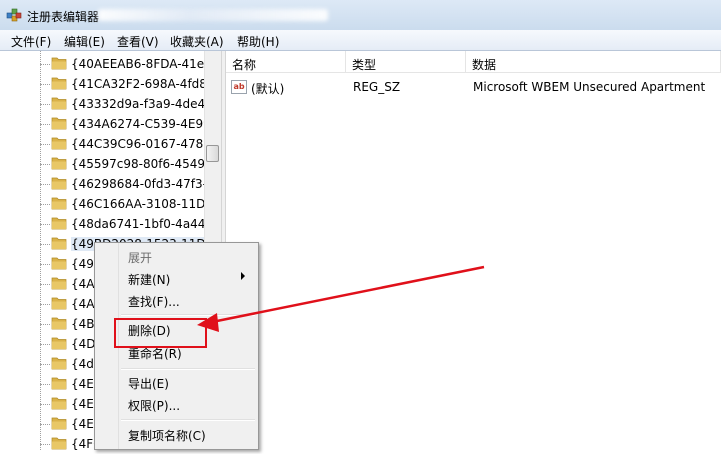  What do you see at coordinates (137, 104) in the screenshot?
I see `tree-item-label: {43332d9a-f3a9-4de4-` at bounding box center [137, 104].